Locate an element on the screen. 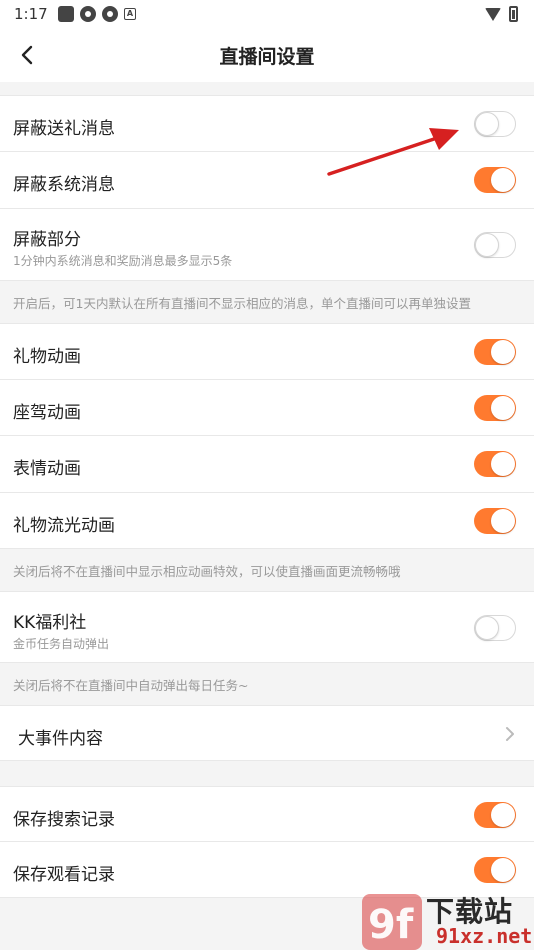 The height and width of the screenshot is (950, 534). status-time: 1:17 is located at coordinates (31, 14).